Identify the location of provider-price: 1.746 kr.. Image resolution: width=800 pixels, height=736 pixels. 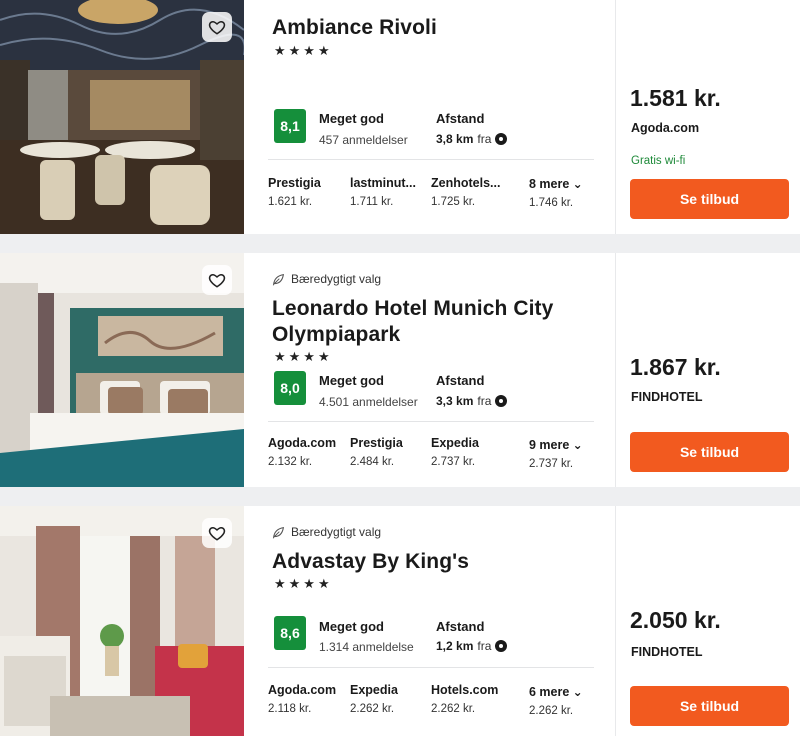
(551, 203).